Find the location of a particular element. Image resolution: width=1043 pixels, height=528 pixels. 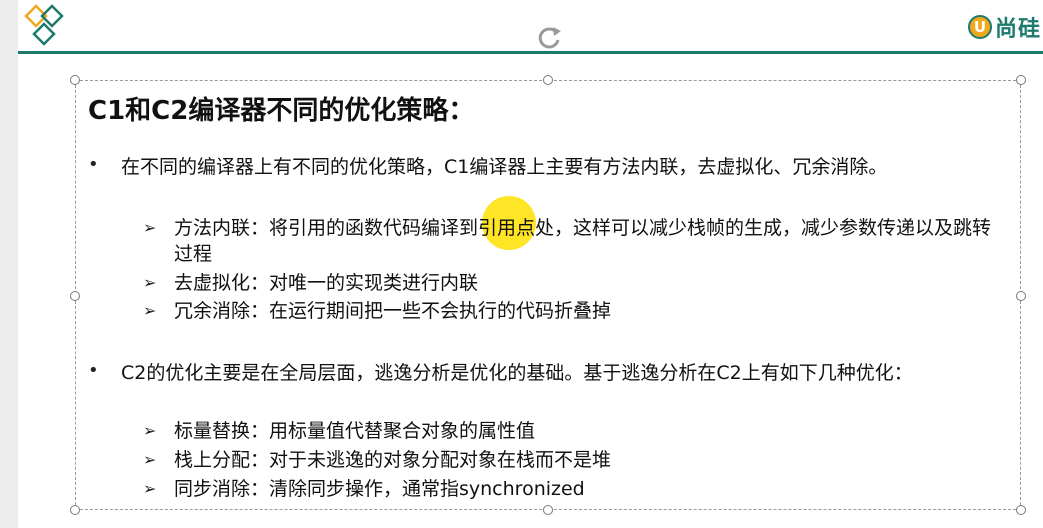

resize-handle-top-left is located at coordinates (75, 80).